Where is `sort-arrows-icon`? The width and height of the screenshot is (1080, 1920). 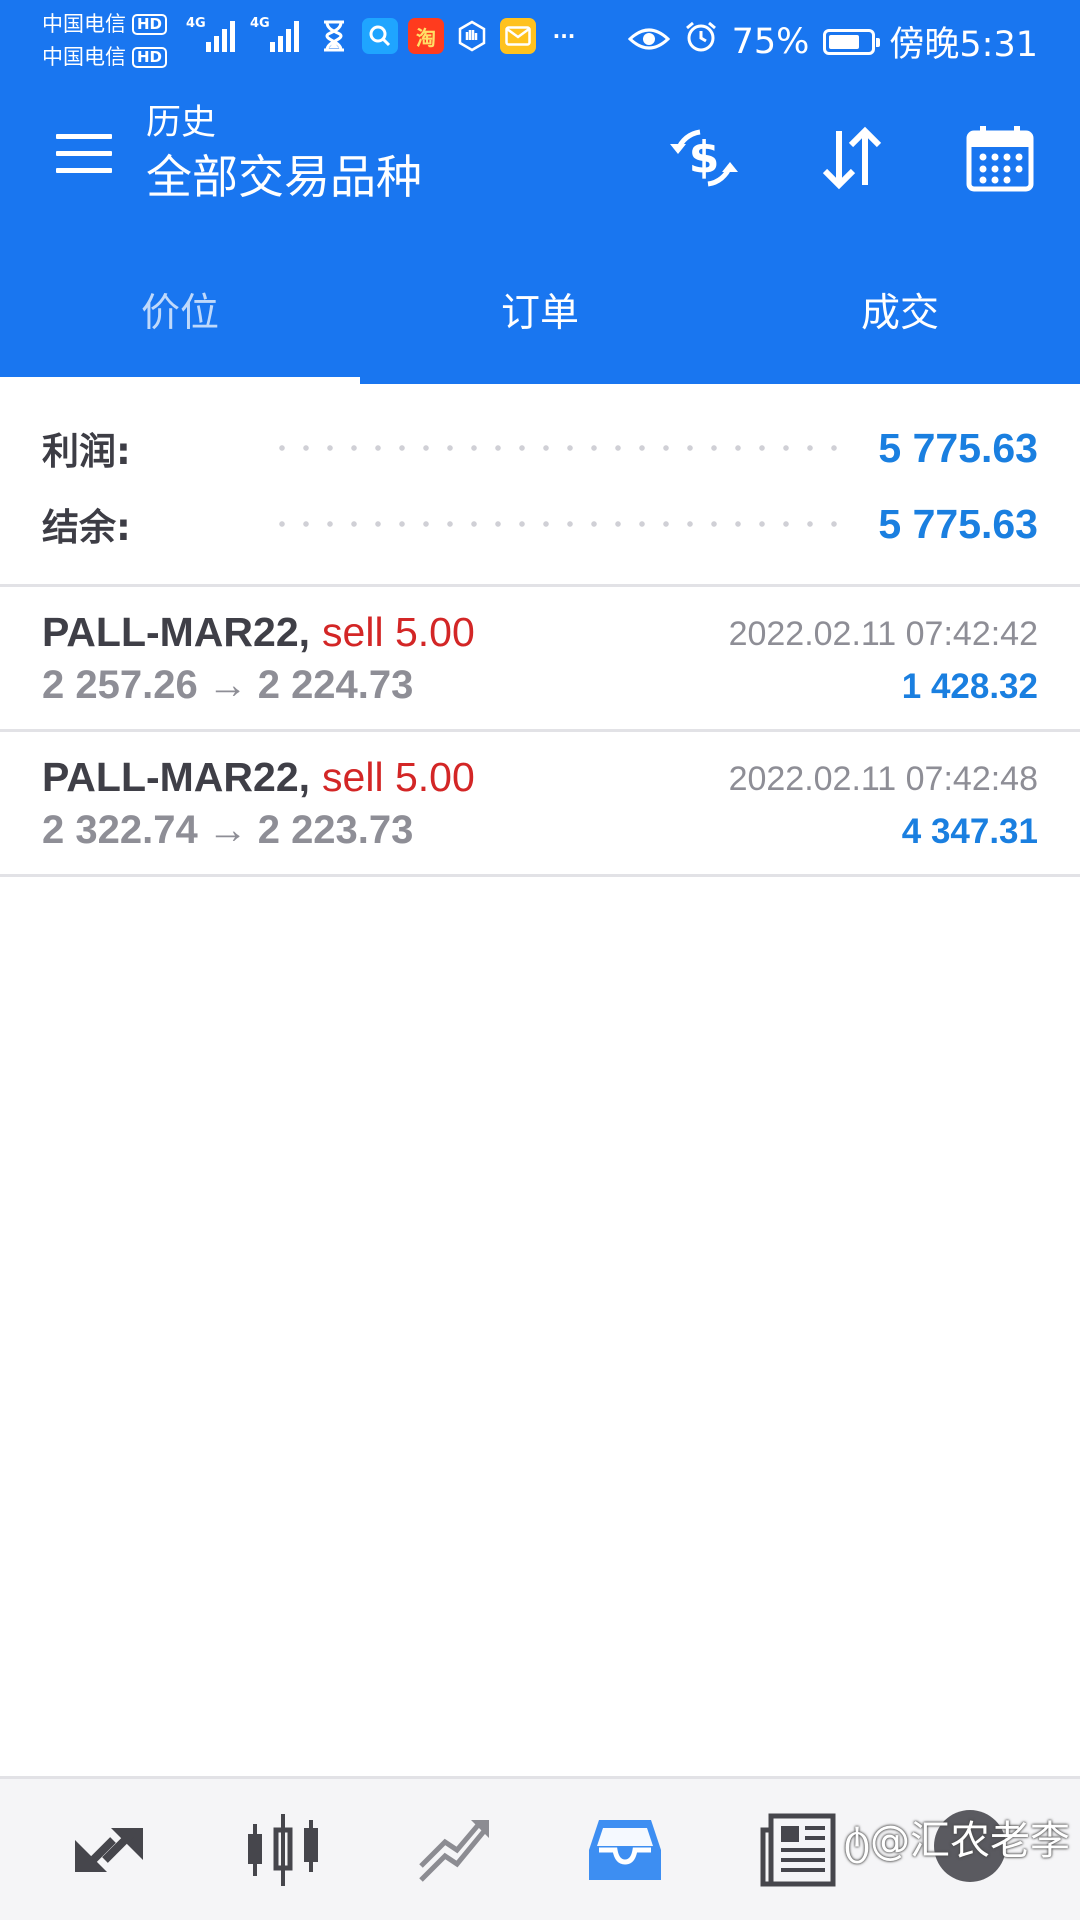 sort-arrows-icon is located at coordinates (852, 158).